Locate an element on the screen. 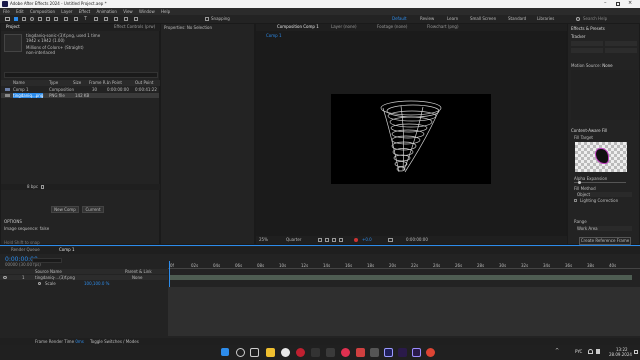  volume-icon is located at coordinates (598, 351).